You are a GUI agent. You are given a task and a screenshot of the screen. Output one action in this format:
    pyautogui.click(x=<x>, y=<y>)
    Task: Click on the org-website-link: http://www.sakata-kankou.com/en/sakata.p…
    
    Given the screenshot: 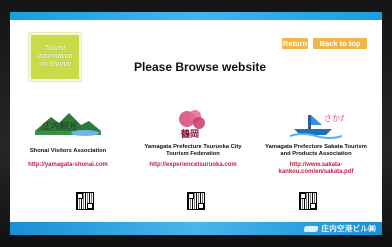 What is the action you would take?
    pyautogui.click(x=316, y=169)
    